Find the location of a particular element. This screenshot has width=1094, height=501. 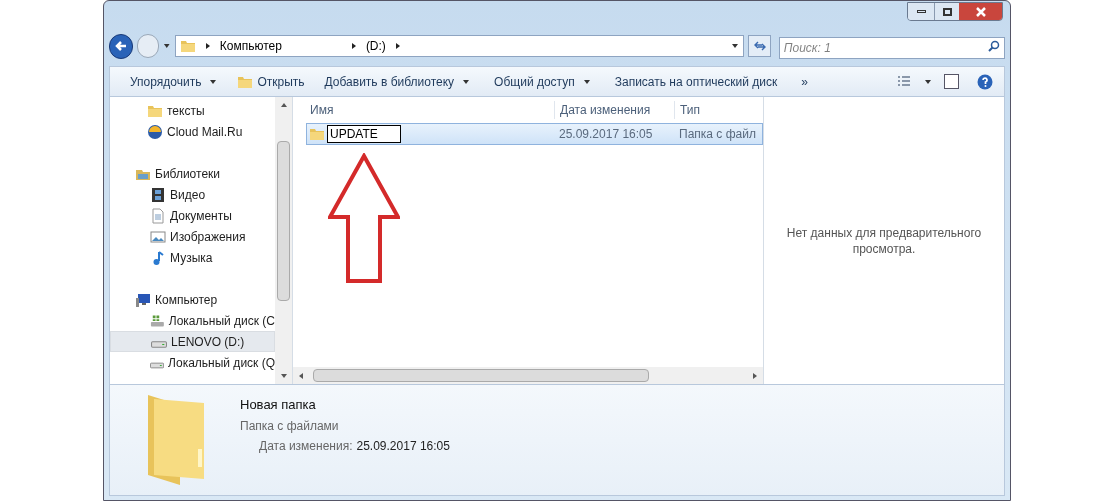

cloud-logo-icon is located at coordinates (155, 131).